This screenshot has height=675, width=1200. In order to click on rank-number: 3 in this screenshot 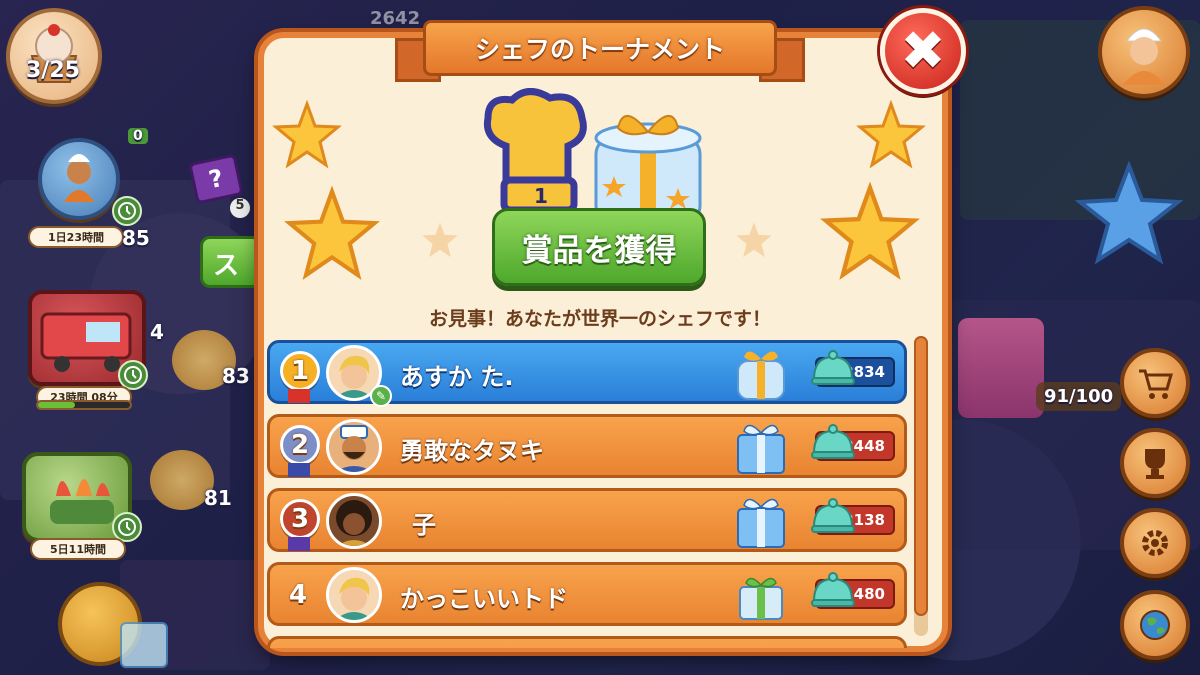, I will do `click(300, 519)`.